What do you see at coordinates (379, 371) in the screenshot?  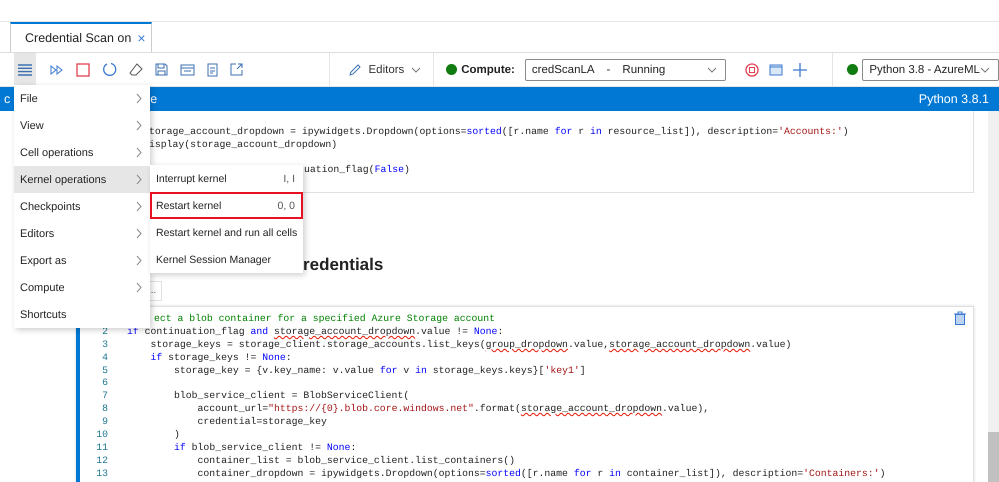 I see `code-line: storage_key = {v.key_name: v.value for v in storage_keys.keys}['key1']` at bounding box center [379, 371].